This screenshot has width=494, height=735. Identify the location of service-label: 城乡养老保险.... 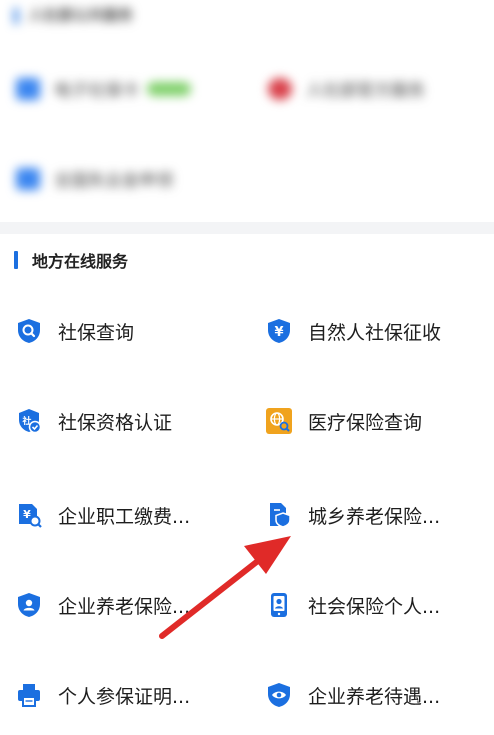
(374, 516).